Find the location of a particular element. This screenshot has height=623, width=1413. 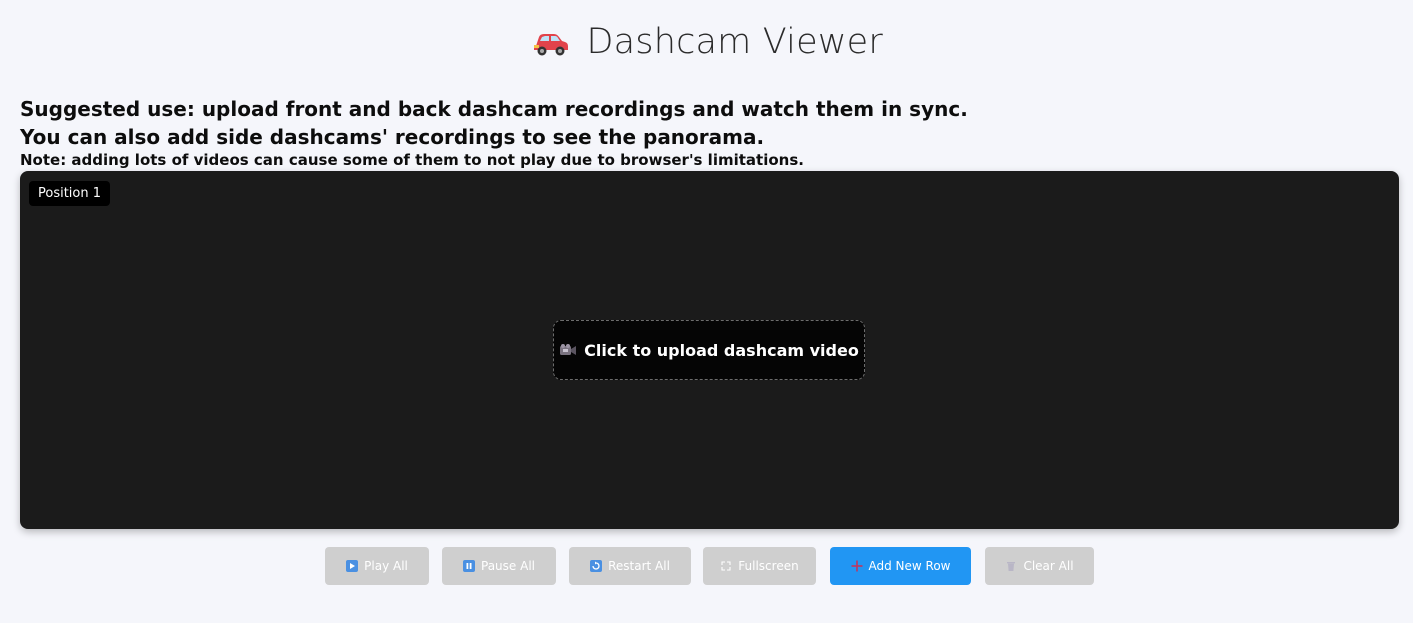

fullscreen-button: Fullscreen is located at coordinates (759, 566).